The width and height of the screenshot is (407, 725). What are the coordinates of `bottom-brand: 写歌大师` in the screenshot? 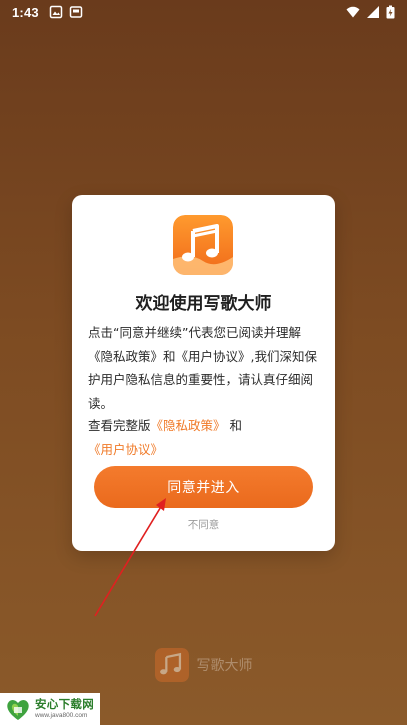 It's located at (203, 665).